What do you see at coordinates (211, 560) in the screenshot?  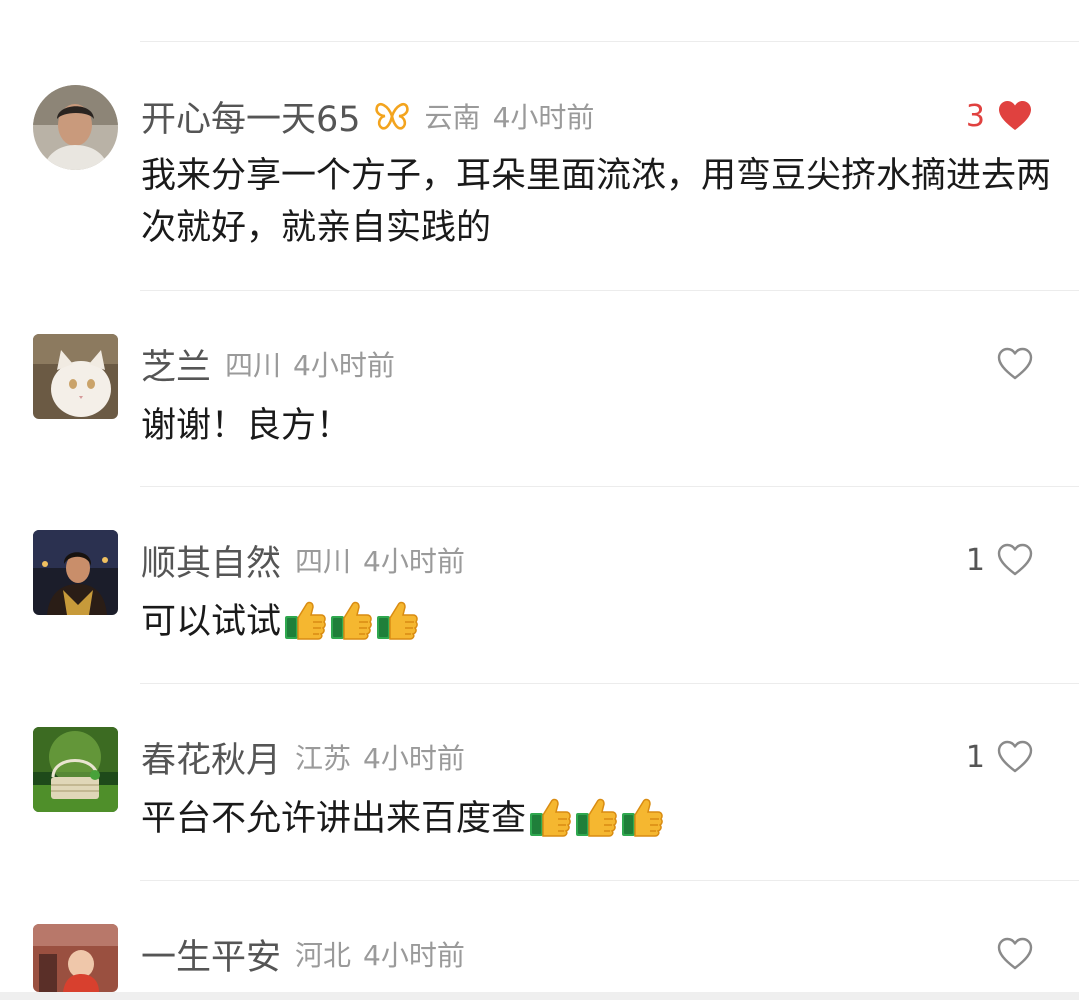 I see `username: 顺其自然` at bounding box center [211, 560].